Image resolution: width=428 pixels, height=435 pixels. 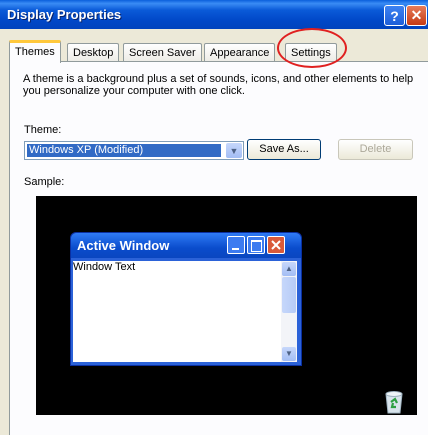 What do you see at coordinates (375, 149) in the screenshot?
I see `delete-button: Delete` at bounding box center [375, 149].